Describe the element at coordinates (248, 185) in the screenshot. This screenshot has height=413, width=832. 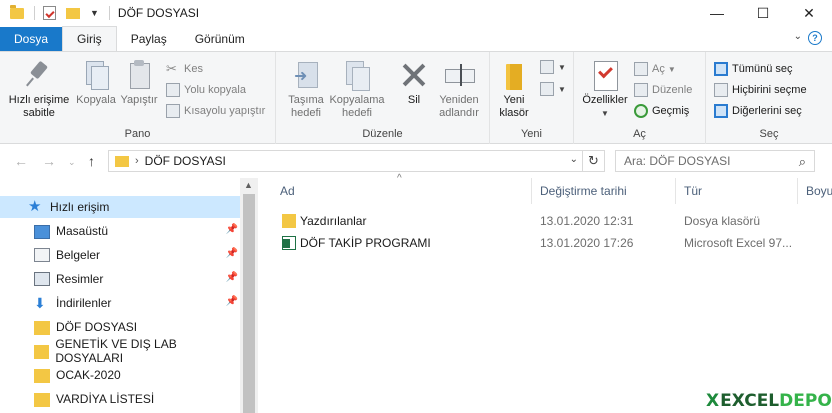
I see `scroll-up-icon: ▲` at that location.